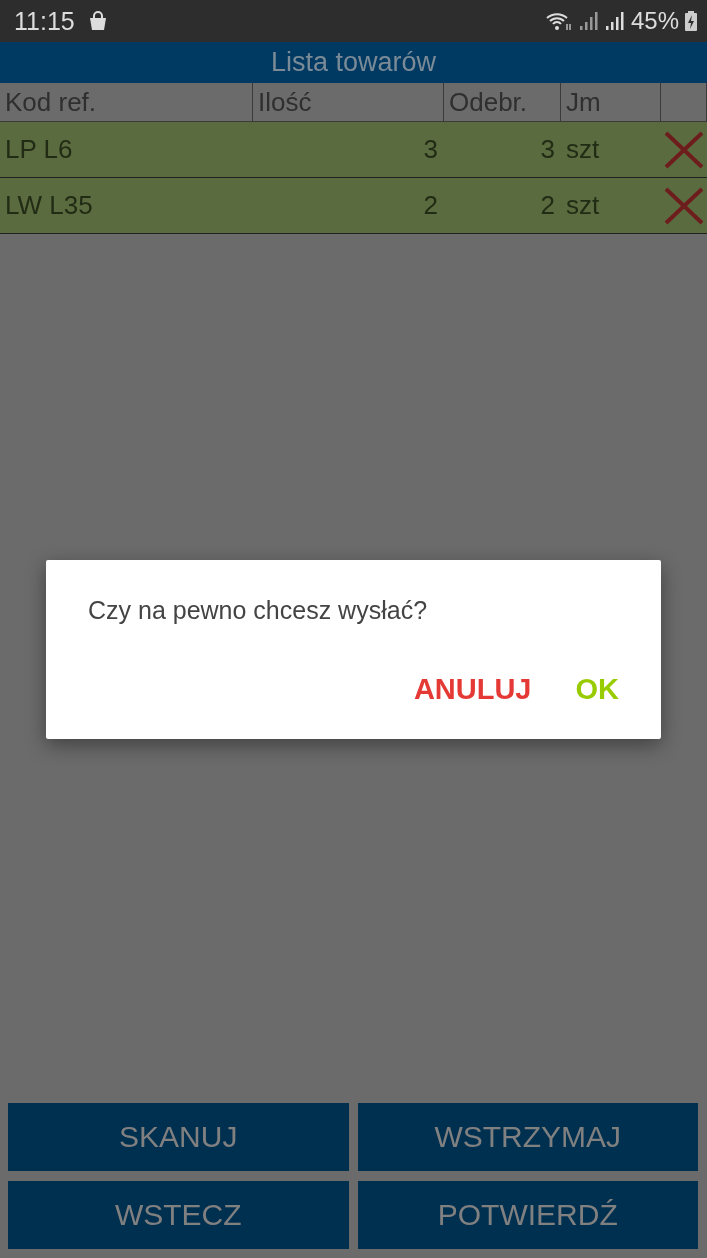 This screenshot has width=707, height=1258. What do you see at coordinates (597, 689) in the screenshot?
I see `ok-button: OK` at bounding box center [597, 689].